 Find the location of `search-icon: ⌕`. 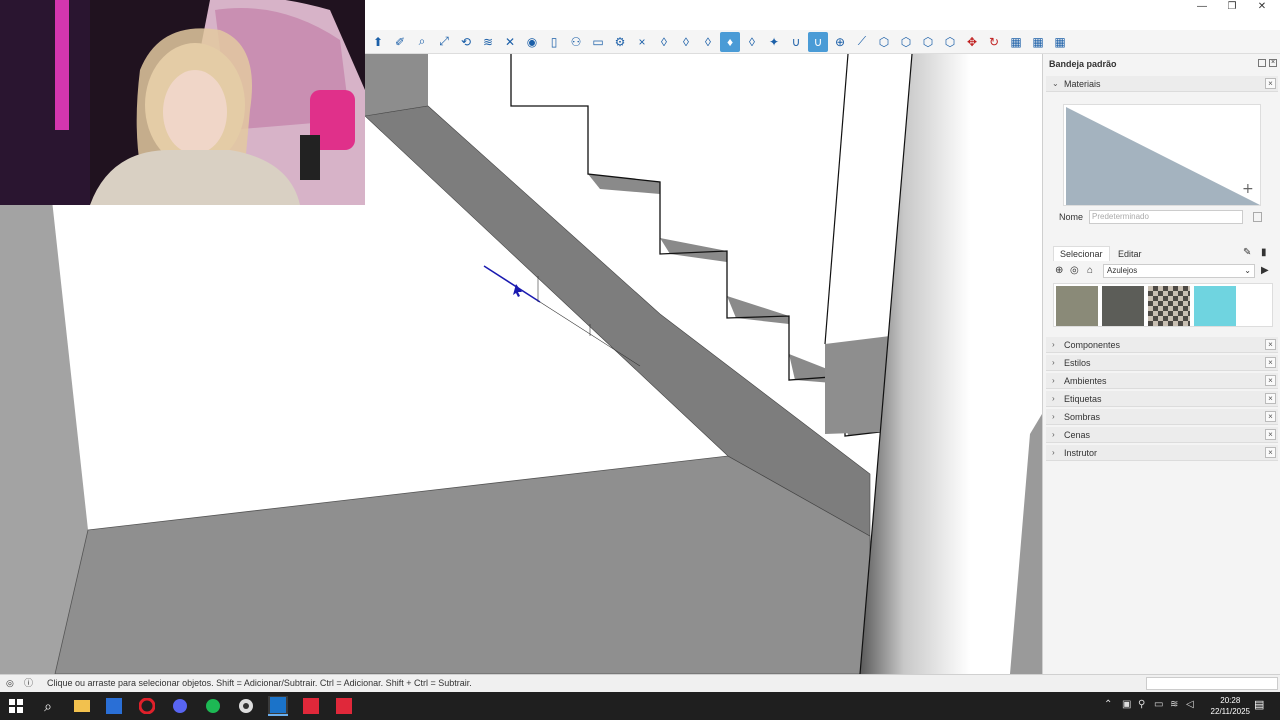

search-icon: ⌕ is located at coordinates (48, 706).